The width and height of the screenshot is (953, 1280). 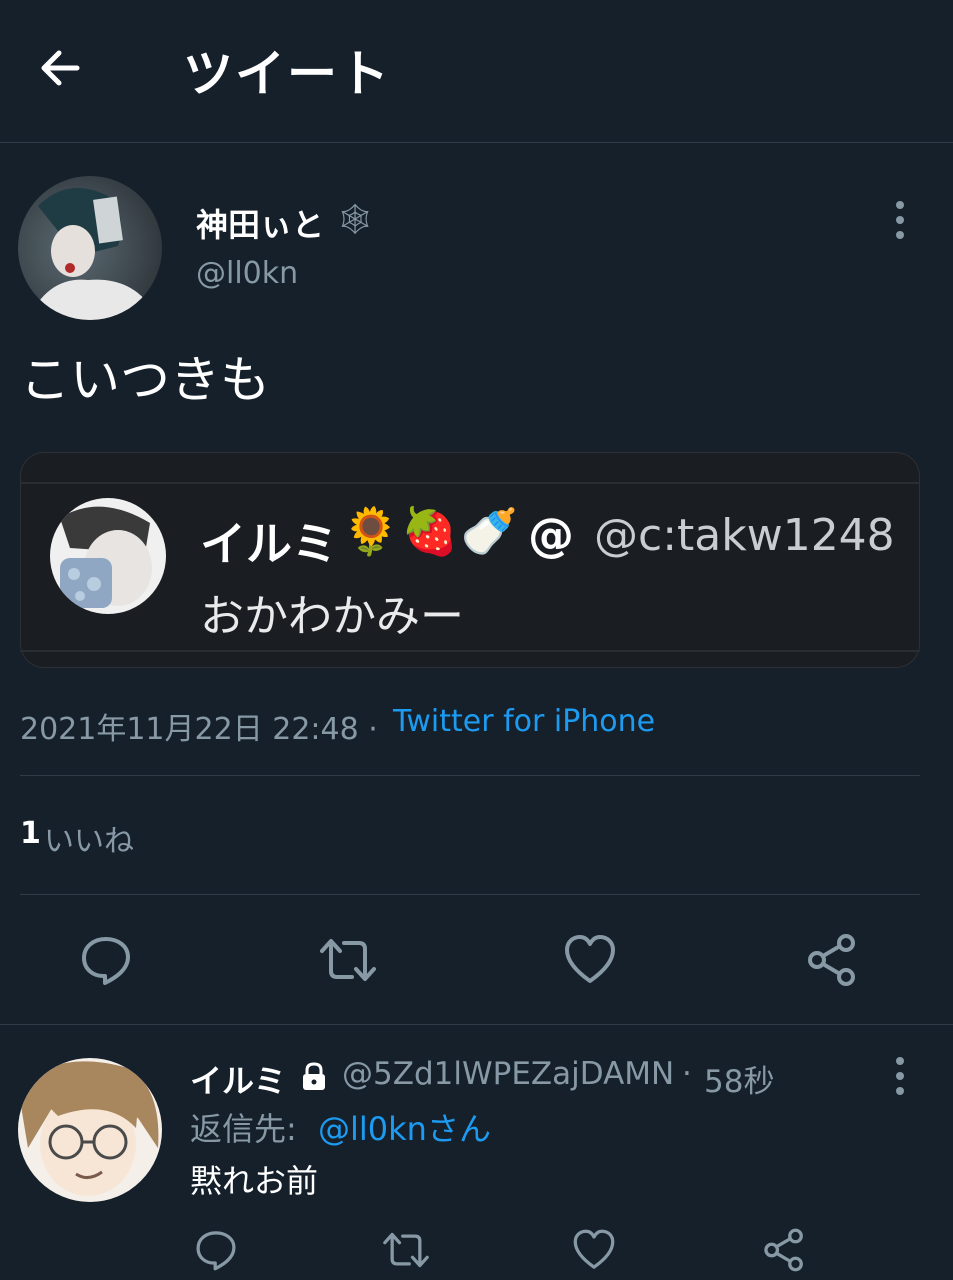 I want to click on share-button, so click(x=832, y=960).